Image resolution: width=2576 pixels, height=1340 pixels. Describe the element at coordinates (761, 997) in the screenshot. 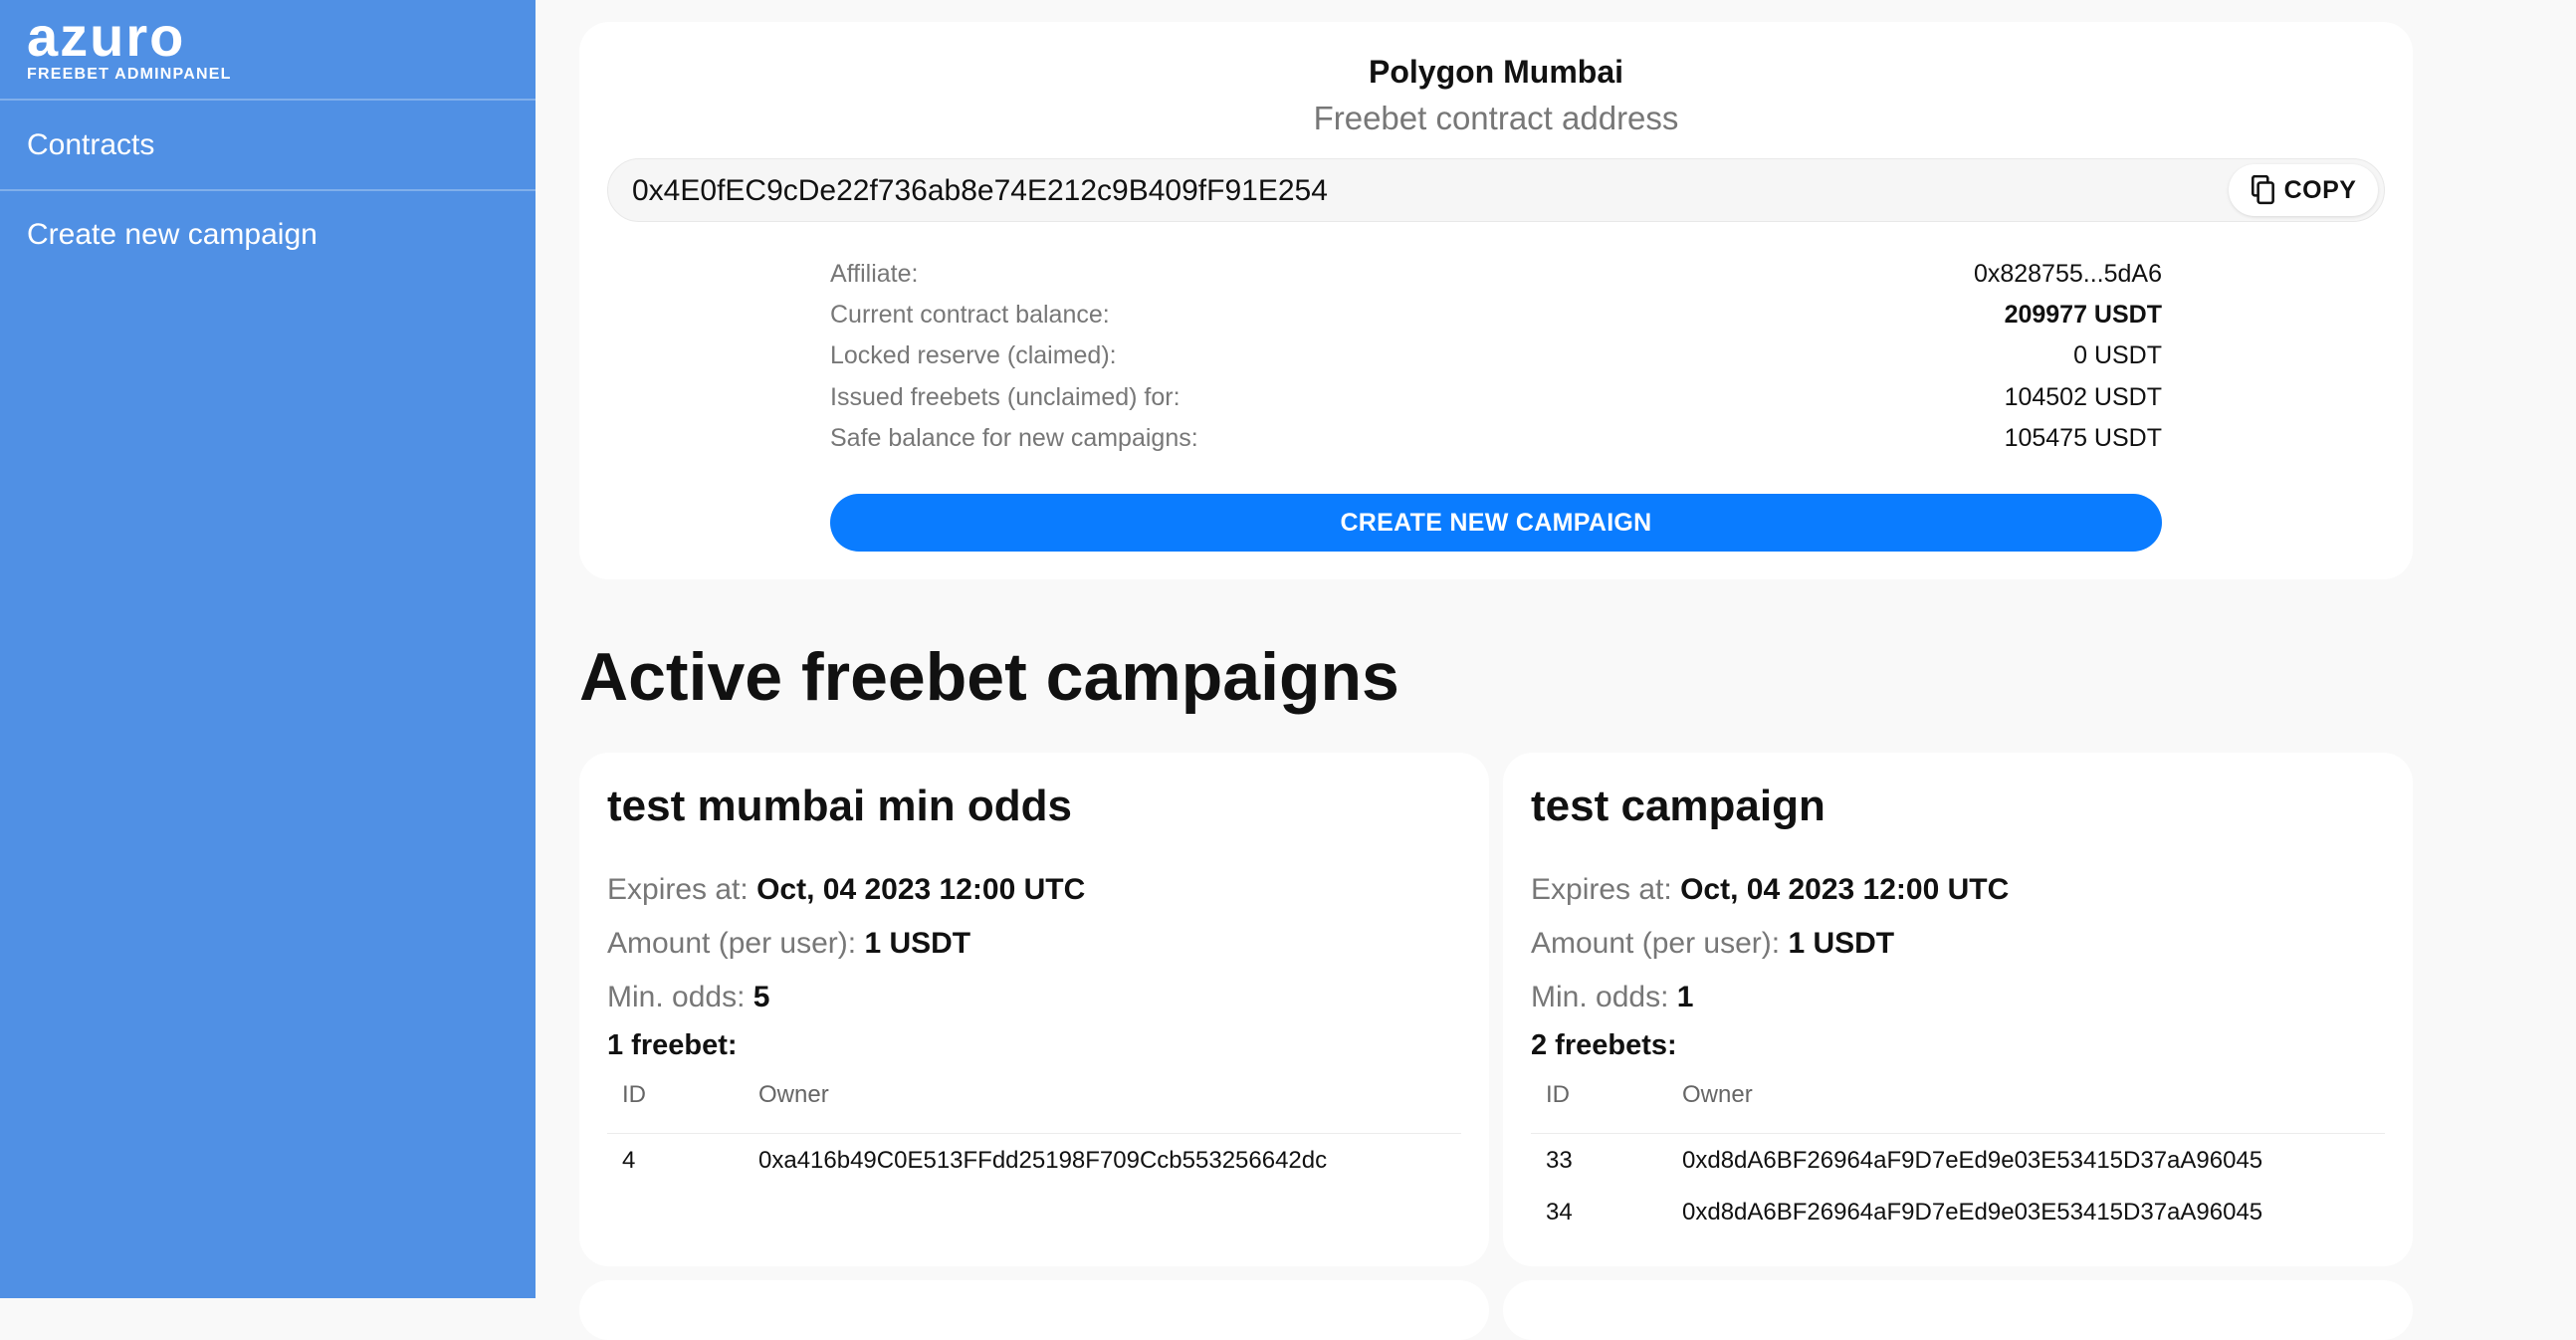

I see `min-odds-value: 5` at that location.